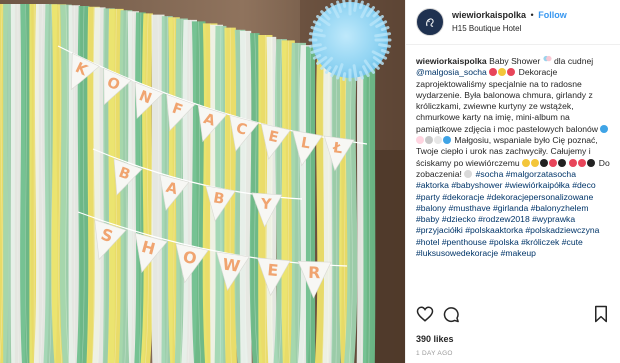  What do you see at coordinates (572, 61) in the screenshot?
I see `caption-text: dla cudnej` at bounding box center [572, 61].